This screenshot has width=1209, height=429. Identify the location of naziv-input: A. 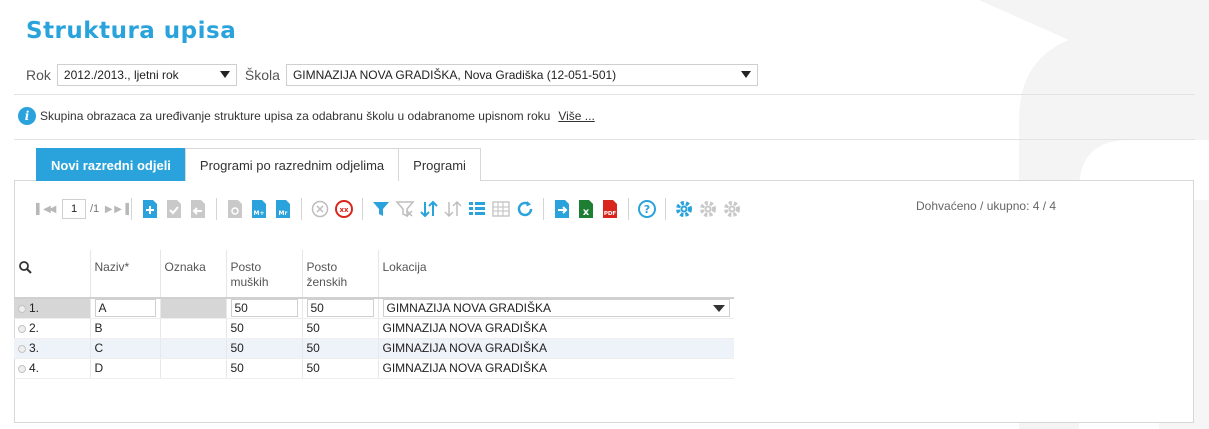
(125, 308).